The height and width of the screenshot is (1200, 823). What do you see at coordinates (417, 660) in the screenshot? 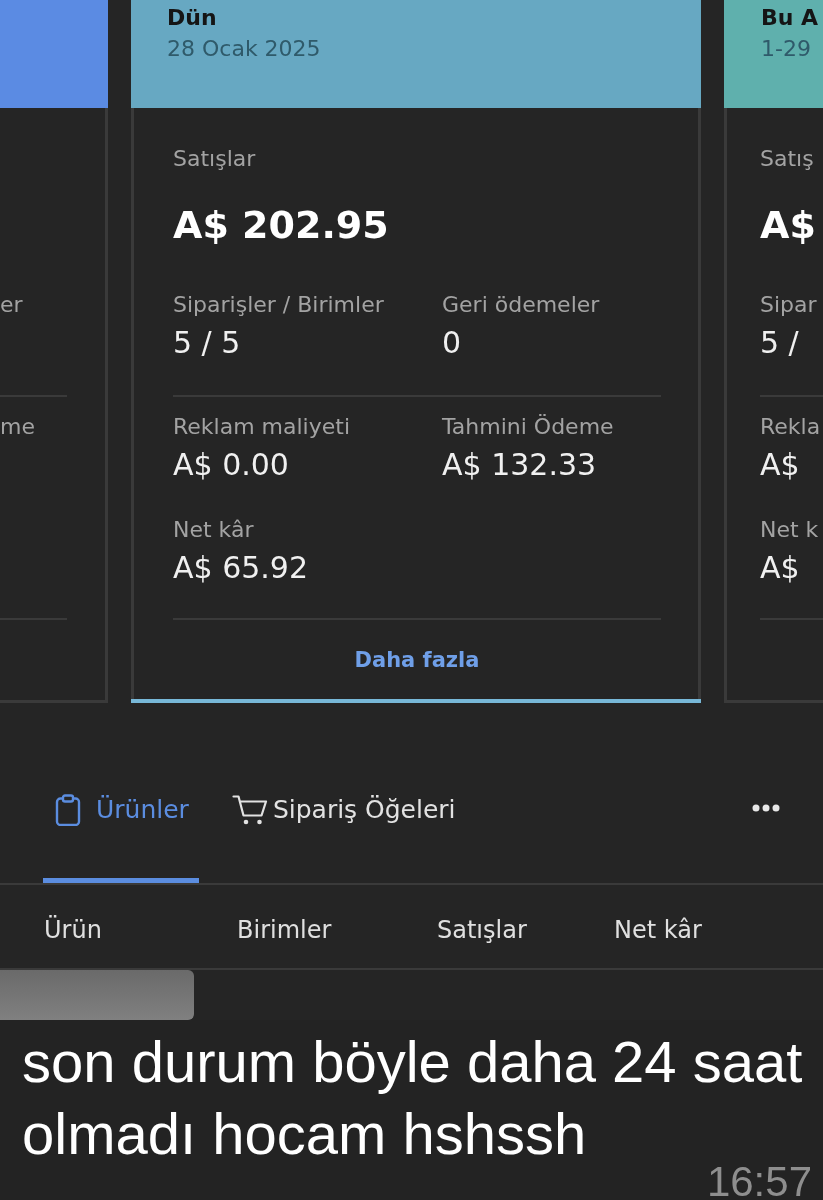
I see `more-link: Daha fazla` at bounding box center [417, 660].